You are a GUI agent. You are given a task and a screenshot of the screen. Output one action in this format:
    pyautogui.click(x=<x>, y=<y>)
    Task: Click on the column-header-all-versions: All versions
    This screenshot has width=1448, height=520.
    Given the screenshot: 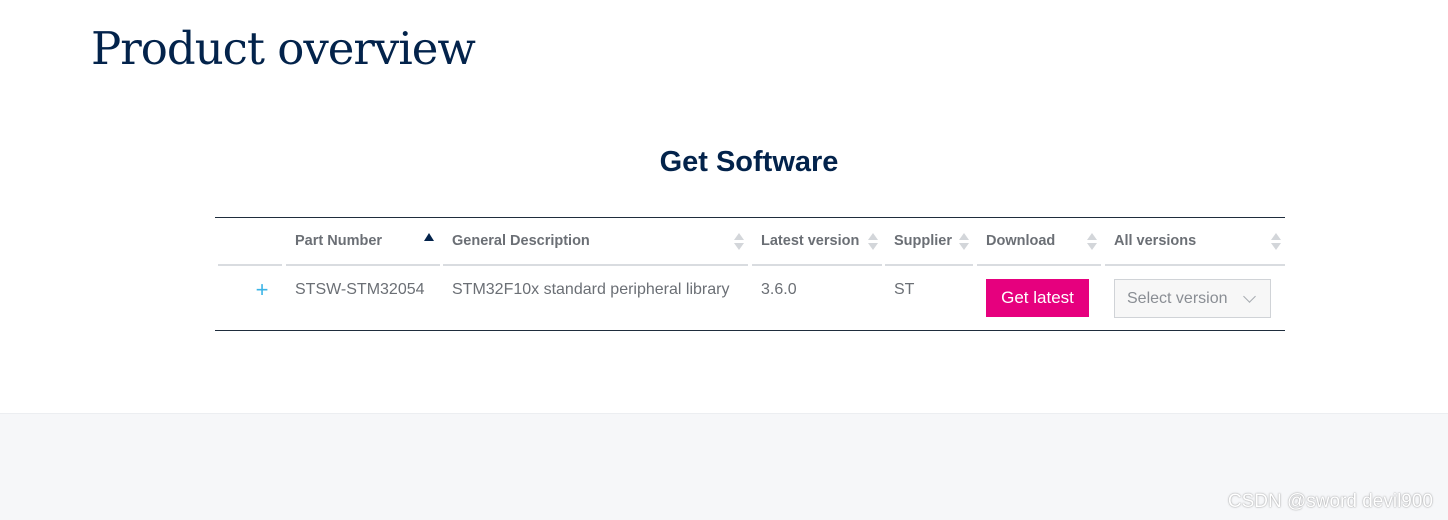 What is the action you would take?
    pyautogui.click(x=1195, y=242)
    